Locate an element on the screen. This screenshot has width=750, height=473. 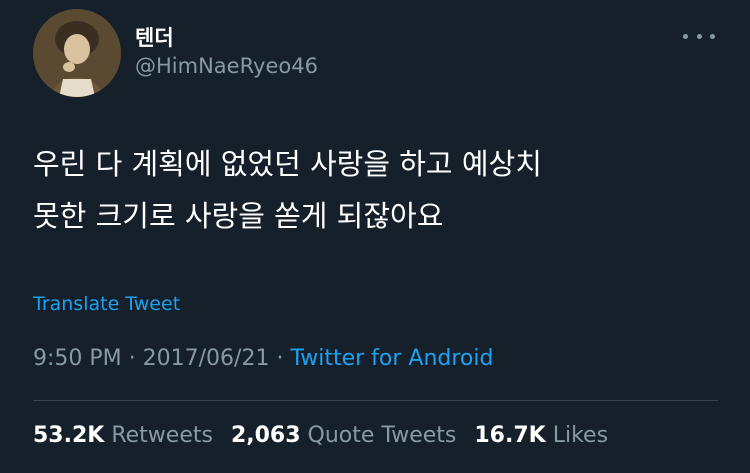
quote-tweets-count: 2,063 is located at coordinates (265, 435).